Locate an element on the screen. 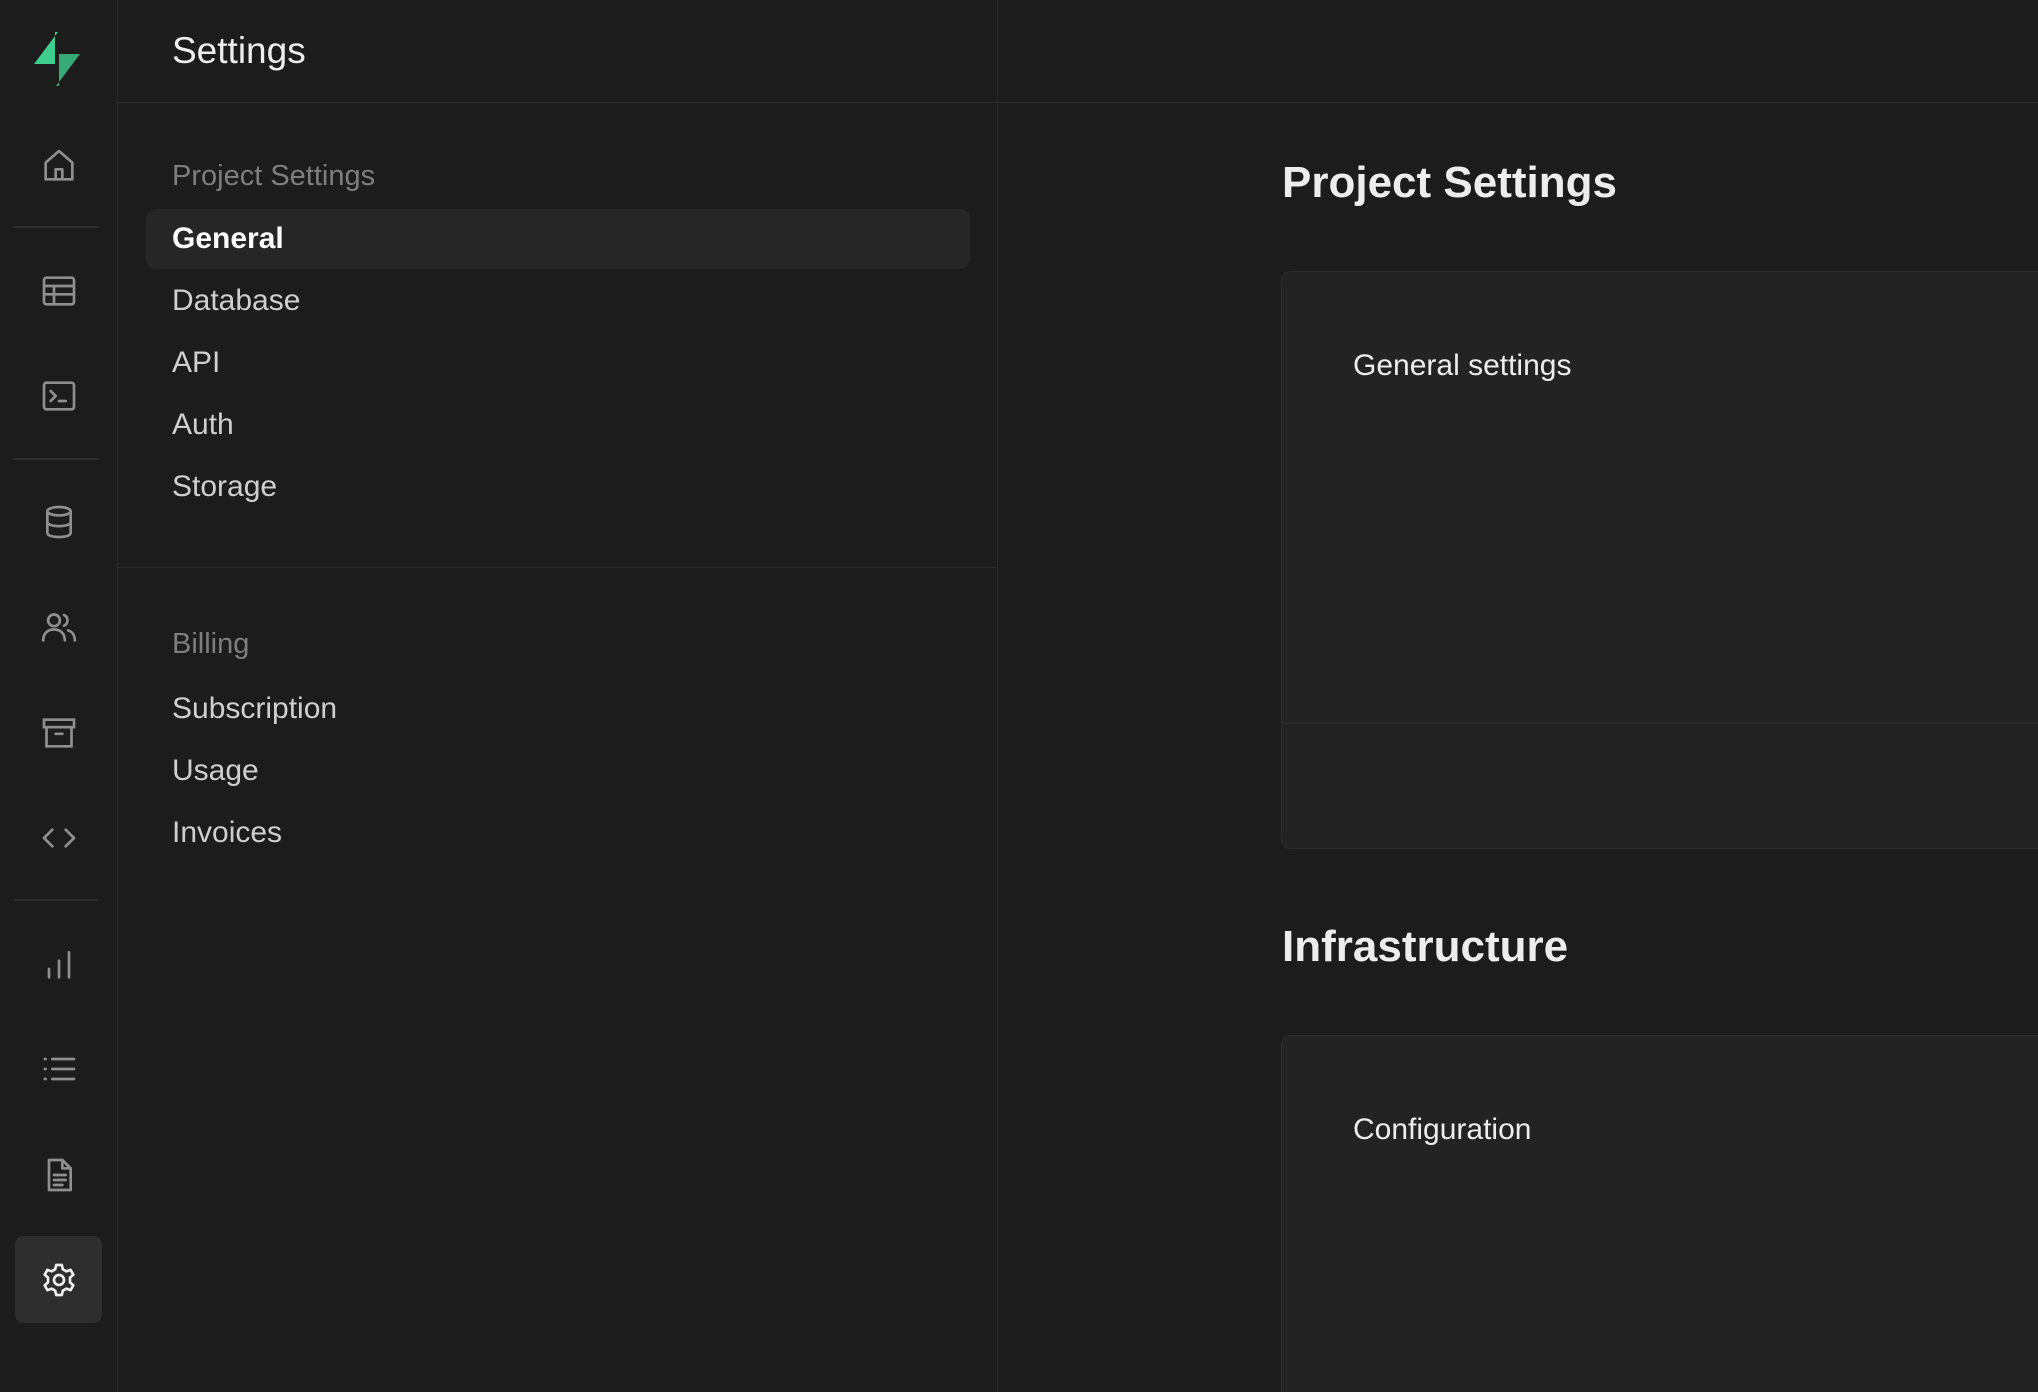 This screenshot has width=2038, height=1392. users-icon is located at coordinates (58, 626).